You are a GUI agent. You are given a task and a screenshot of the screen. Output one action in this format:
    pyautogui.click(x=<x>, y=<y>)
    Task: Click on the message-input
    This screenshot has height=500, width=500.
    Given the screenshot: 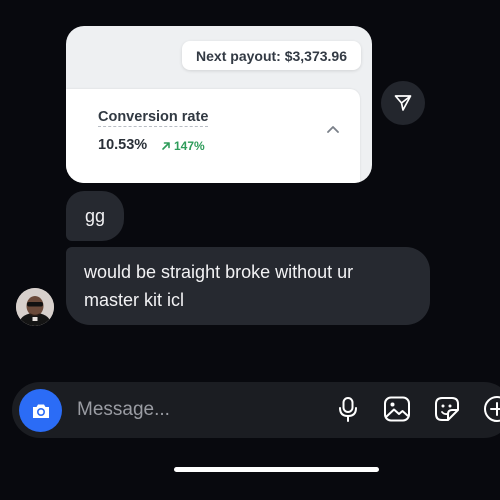 What is the action you would take?
    pyautogui.click(x=197, y=410)
    